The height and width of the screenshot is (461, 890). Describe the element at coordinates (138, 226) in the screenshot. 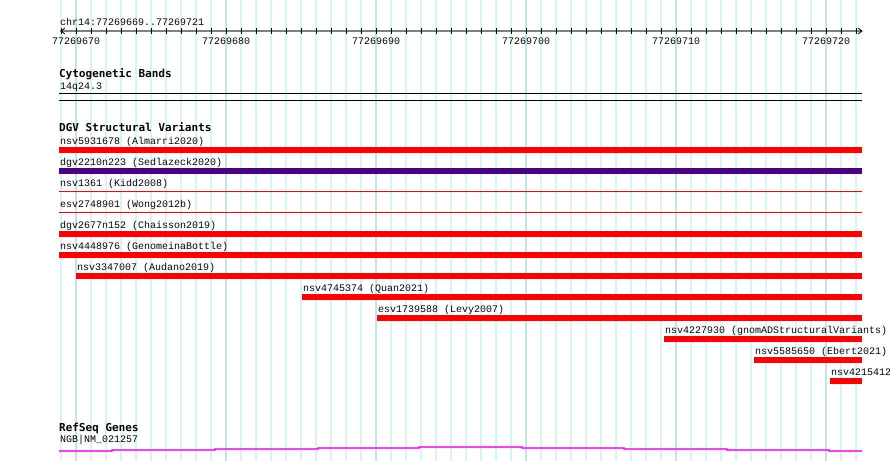

I see `variant-label: dgv2677n152 (Chaisson2019)` at that location.